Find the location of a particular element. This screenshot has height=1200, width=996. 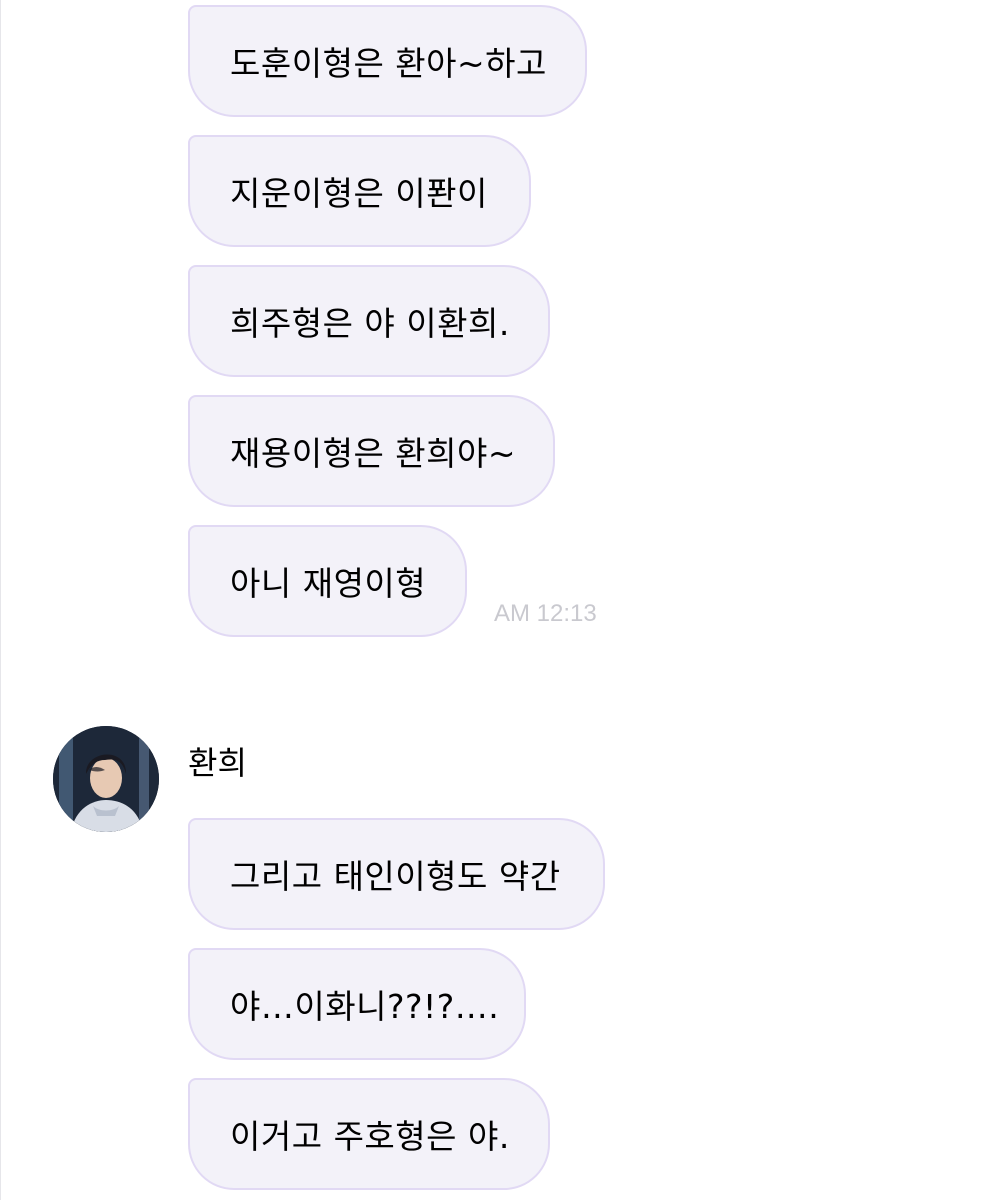

message-bubble: 지운이형은 이퐌이 is located at coordinates (359, 191).